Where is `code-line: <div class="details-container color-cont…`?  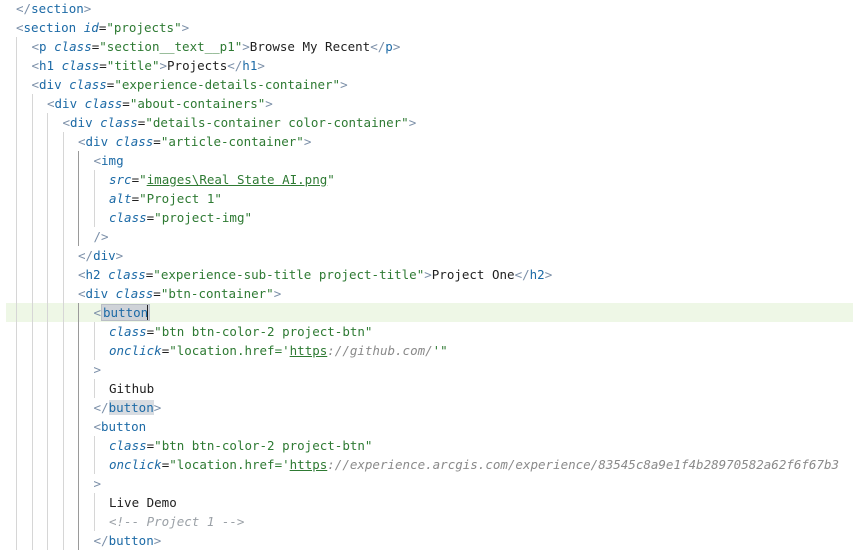
code-line: <div class="details-container color-cont… is located at coordinates (426, 122).